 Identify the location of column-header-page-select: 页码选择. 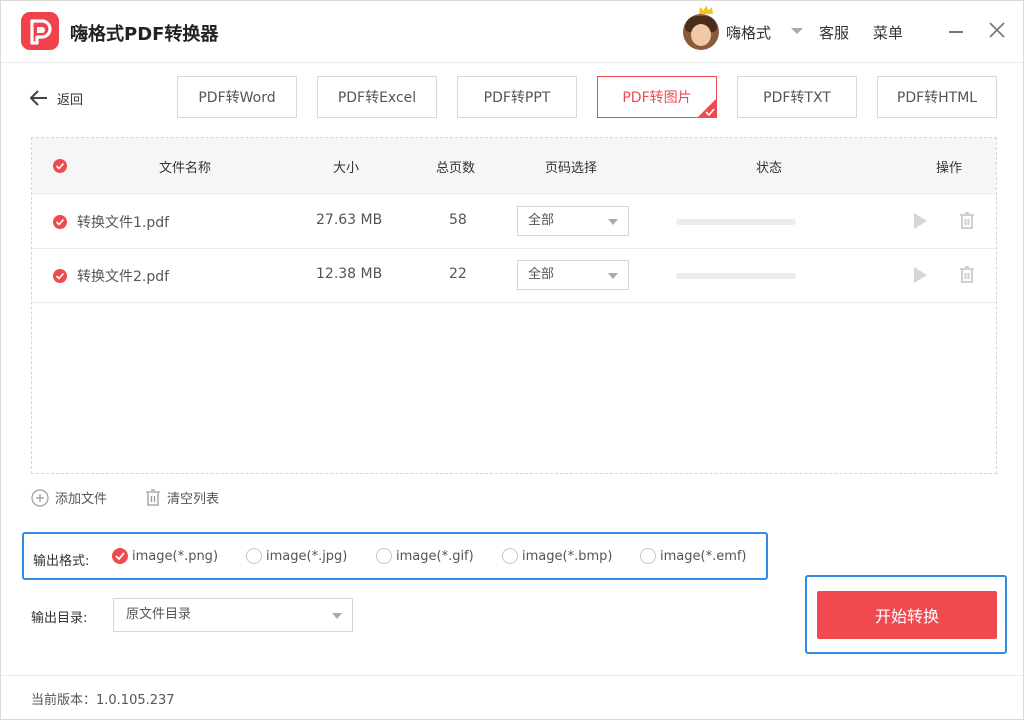
(571, 168).